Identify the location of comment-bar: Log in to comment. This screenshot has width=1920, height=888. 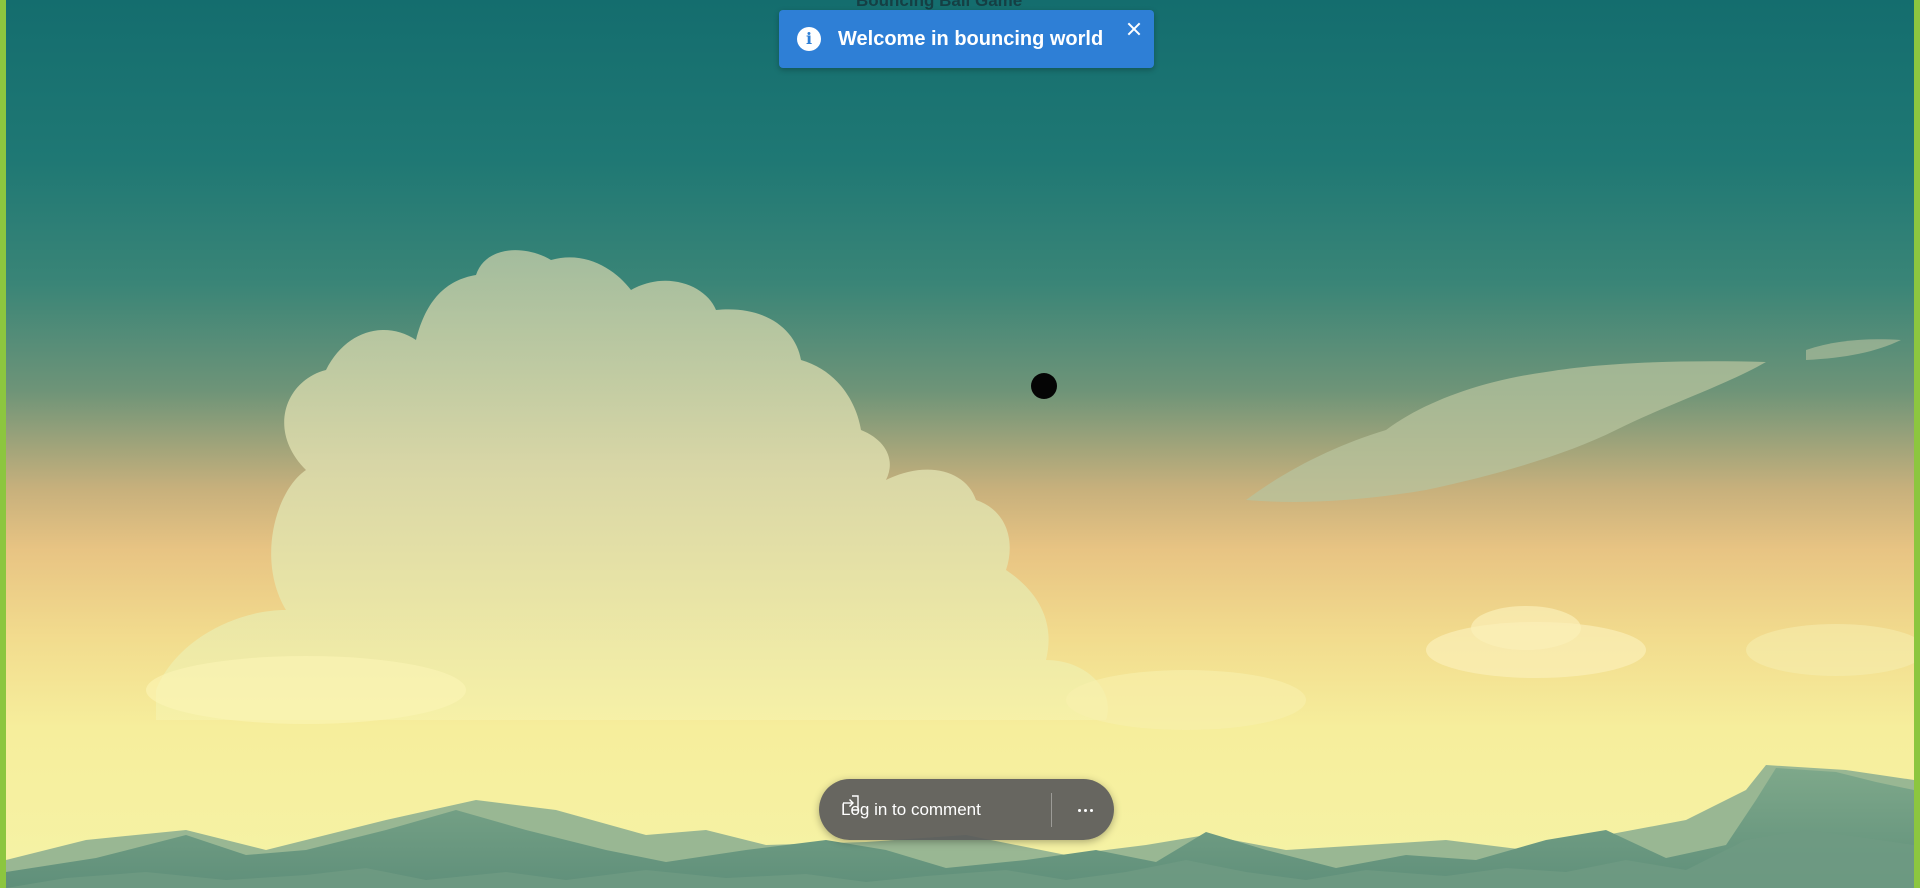
(966, 809).